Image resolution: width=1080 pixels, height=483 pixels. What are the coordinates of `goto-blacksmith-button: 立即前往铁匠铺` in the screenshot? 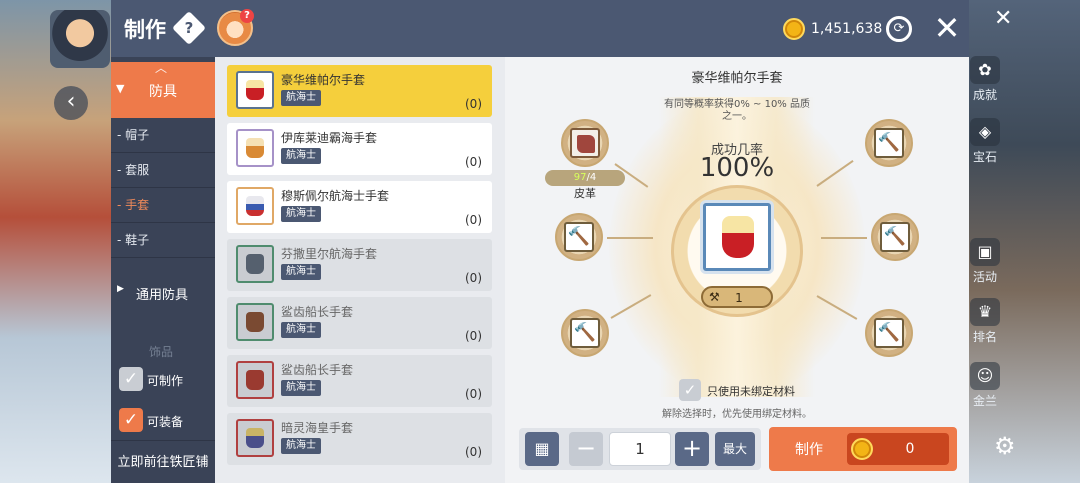 It's located at (163, 461).